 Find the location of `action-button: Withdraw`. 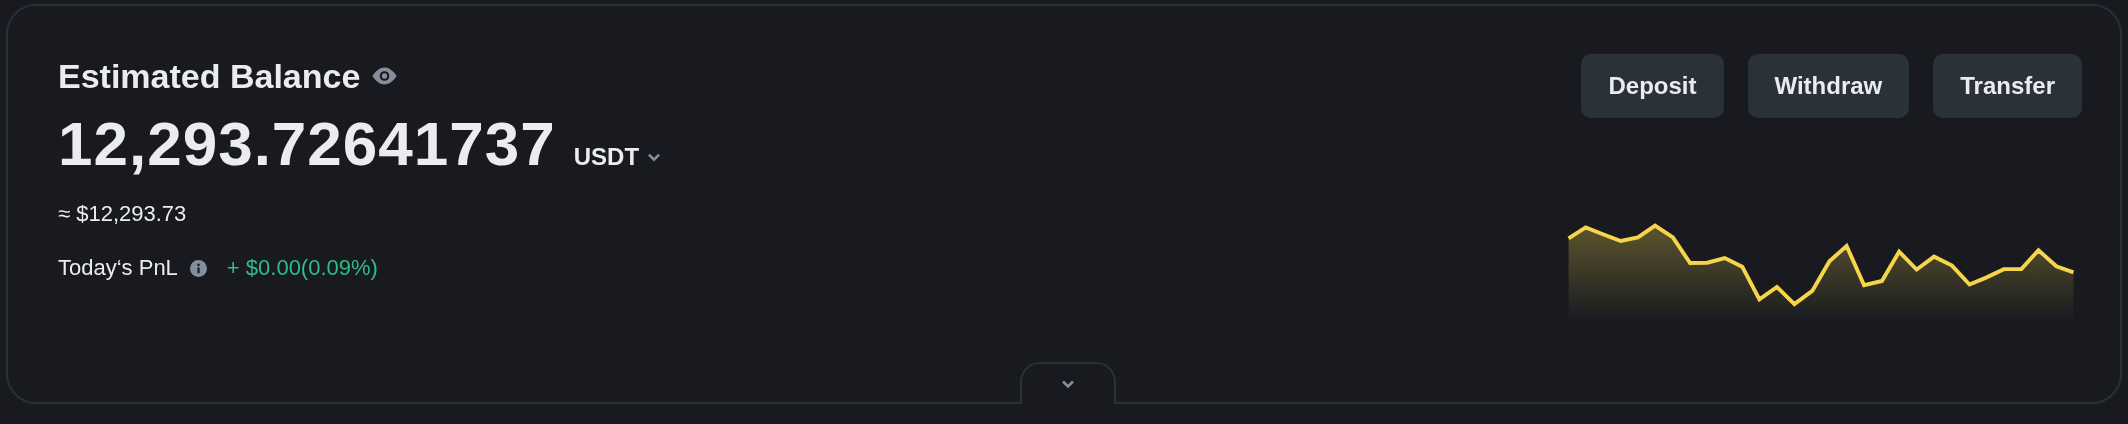

action-button: Withdraw is located at coordinates (1828, 86).